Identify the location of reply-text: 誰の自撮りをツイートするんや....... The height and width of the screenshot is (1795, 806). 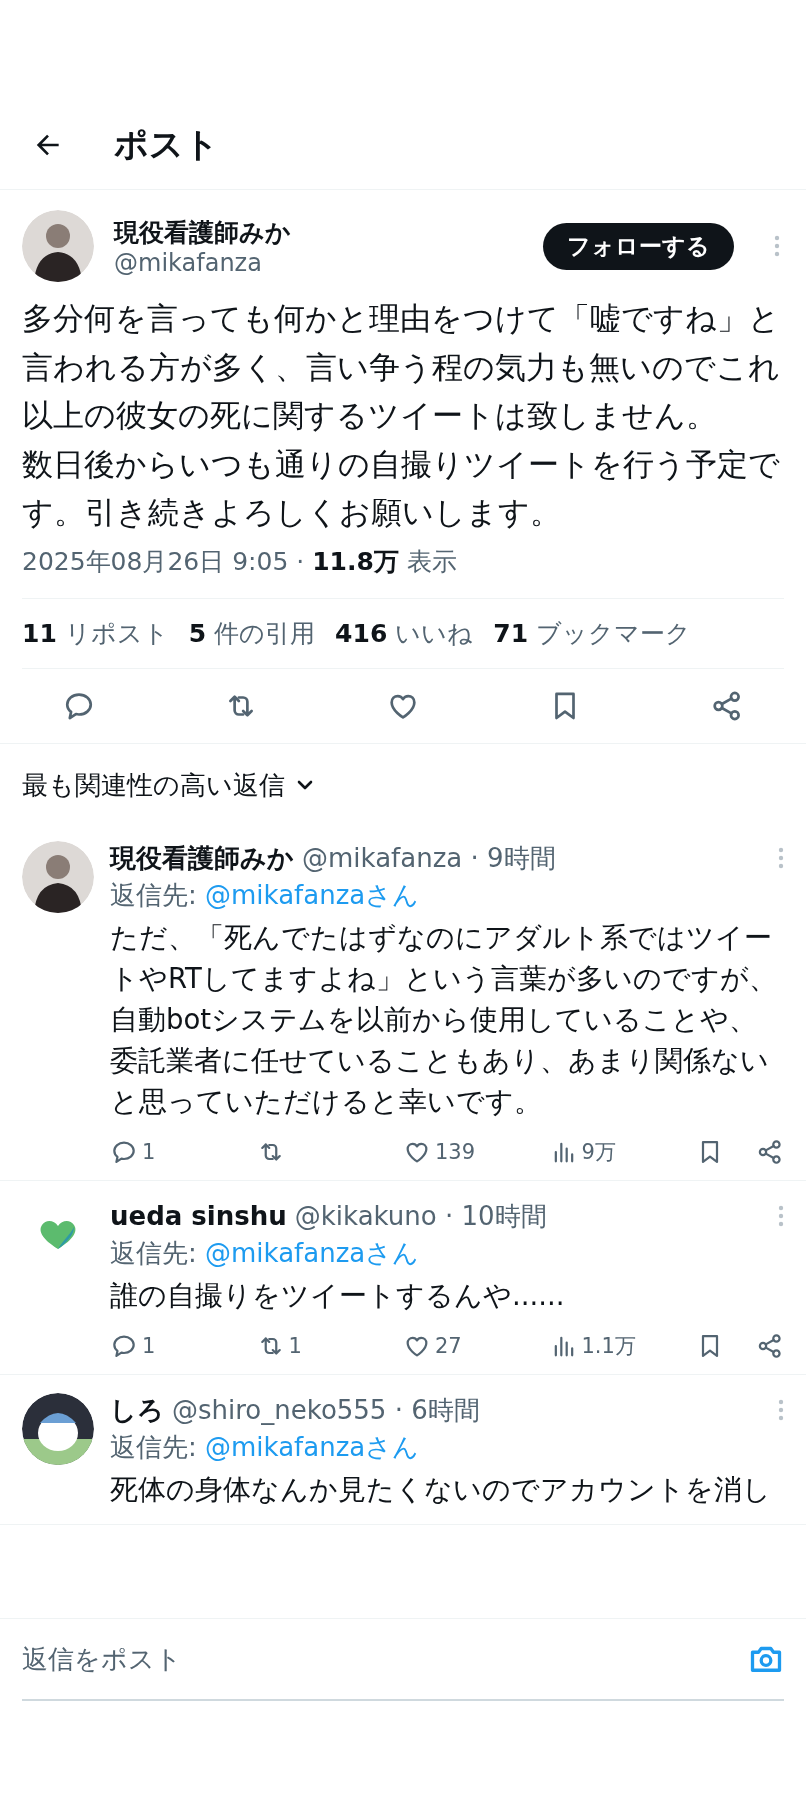
(338, 1295).